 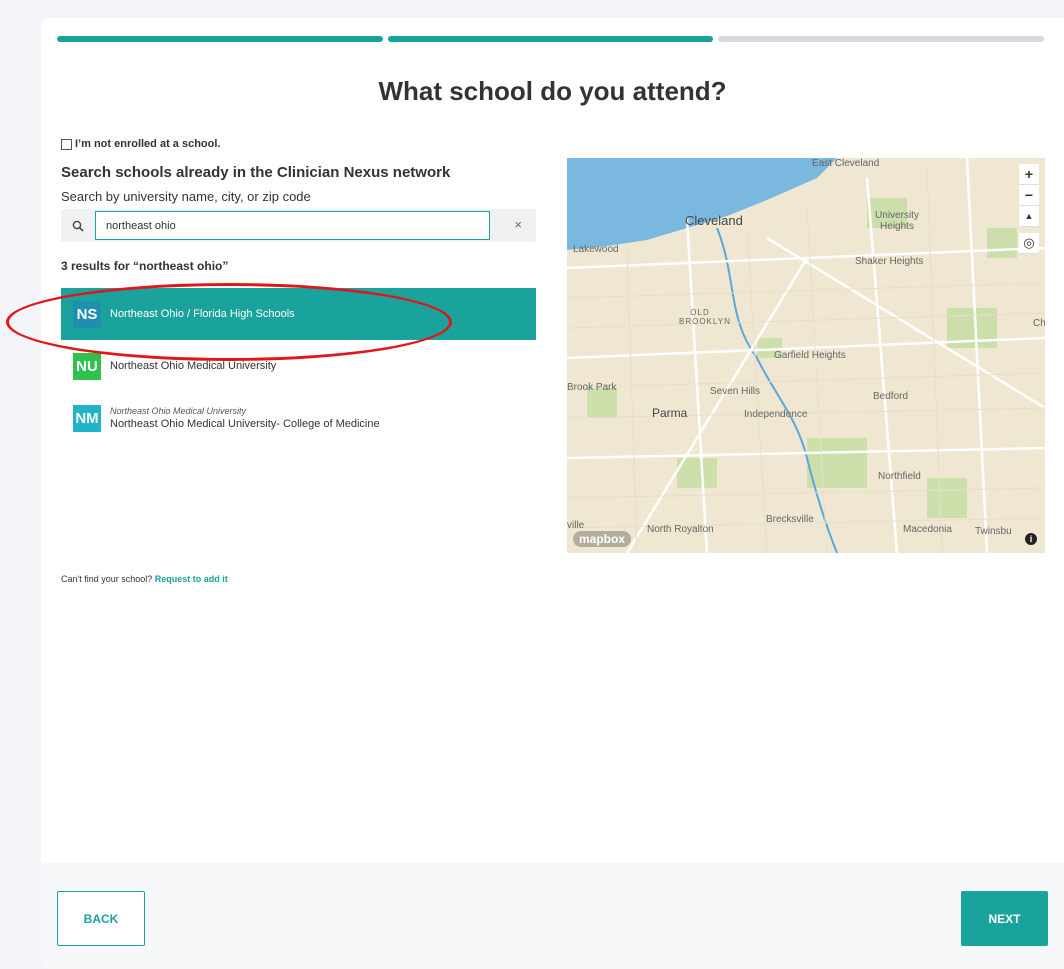 I want to click on locate-icon: ◎, so click(x=1029, y=243).